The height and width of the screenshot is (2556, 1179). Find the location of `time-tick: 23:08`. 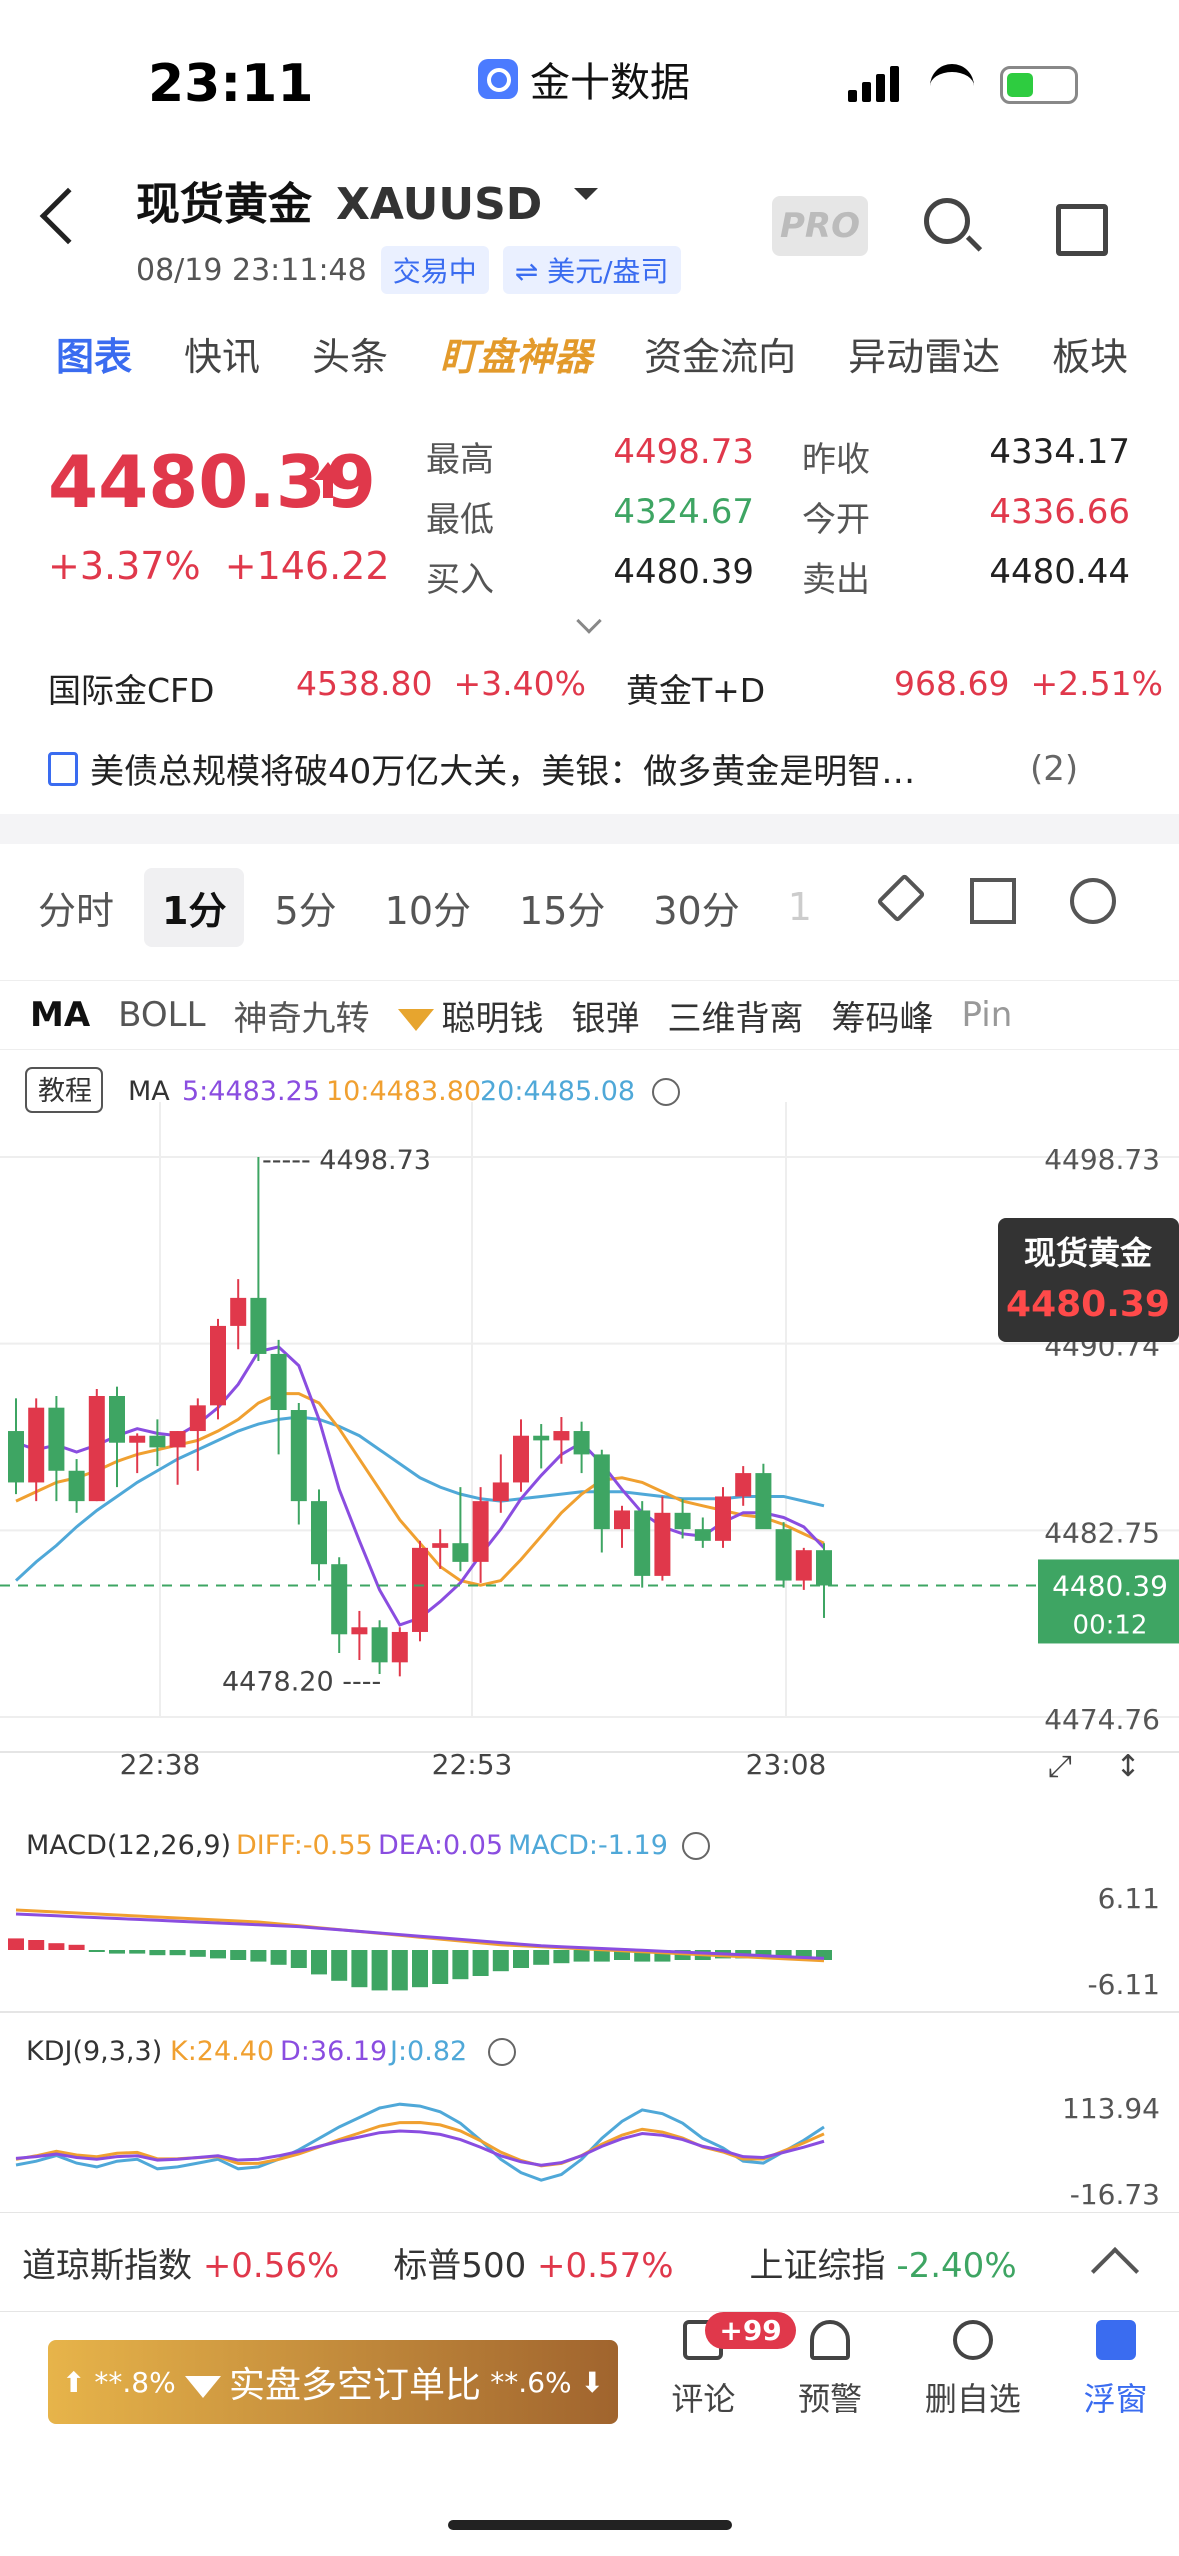

time-tick: 23:08 is located at coordinates (786, 1764).